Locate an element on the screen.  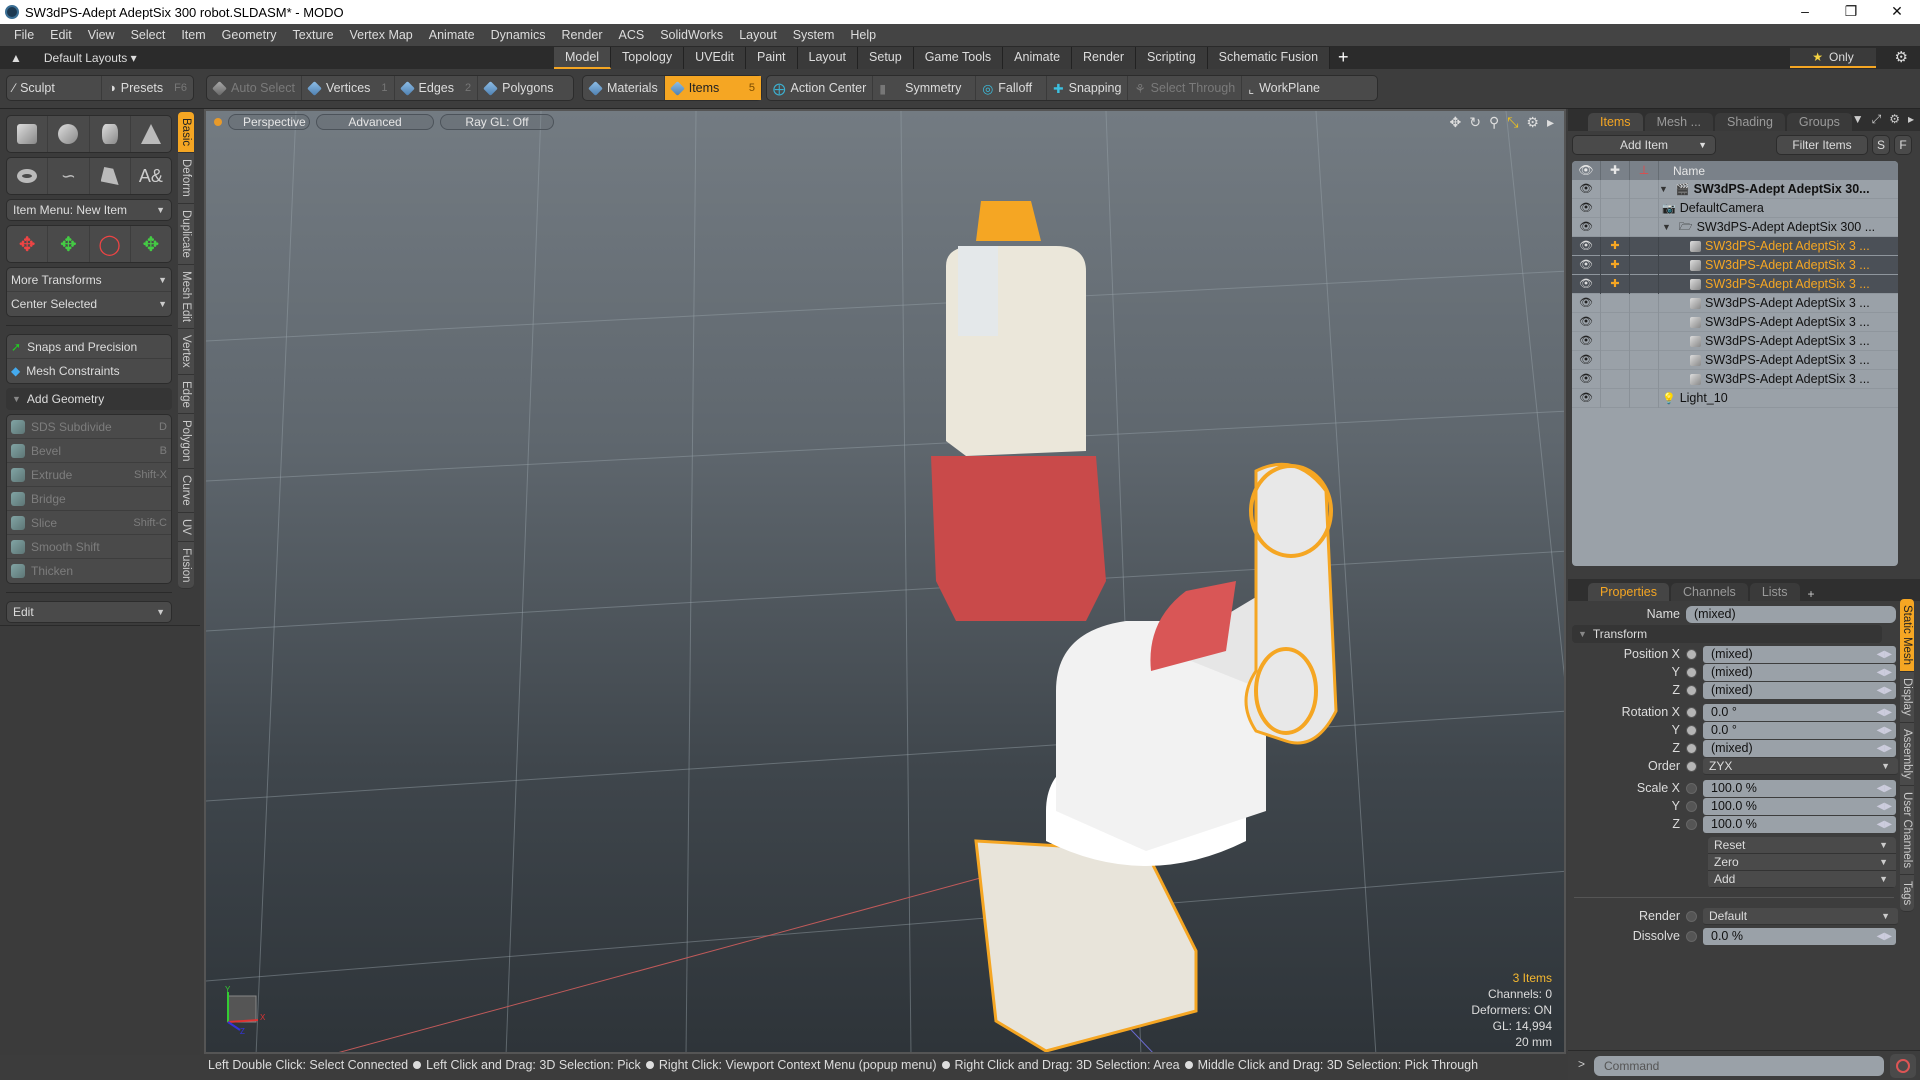
transform-tool-button: ✥ is located at coordinates (28, 244).